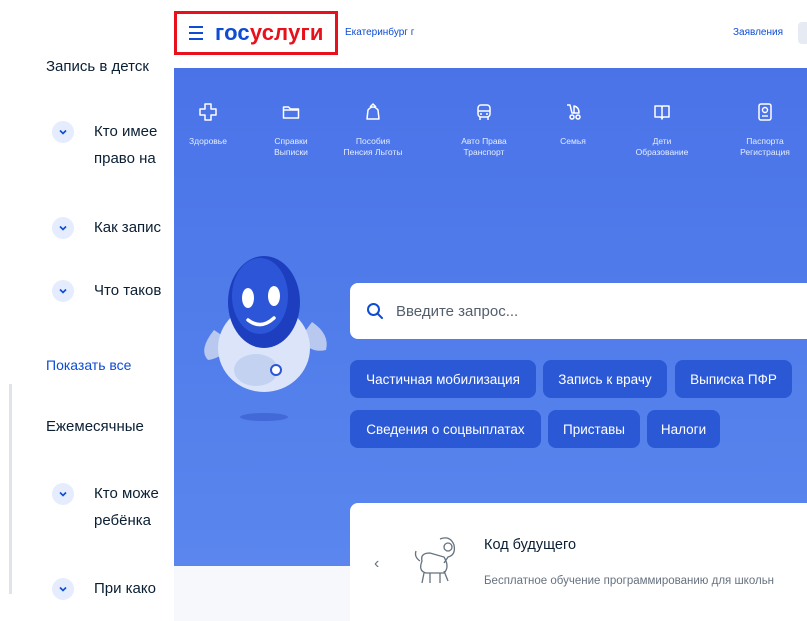  Describe the element at coordinates (605, 379) in the screenshot. I see `chip-doctor-appointment: Запись к врачу` at that location.